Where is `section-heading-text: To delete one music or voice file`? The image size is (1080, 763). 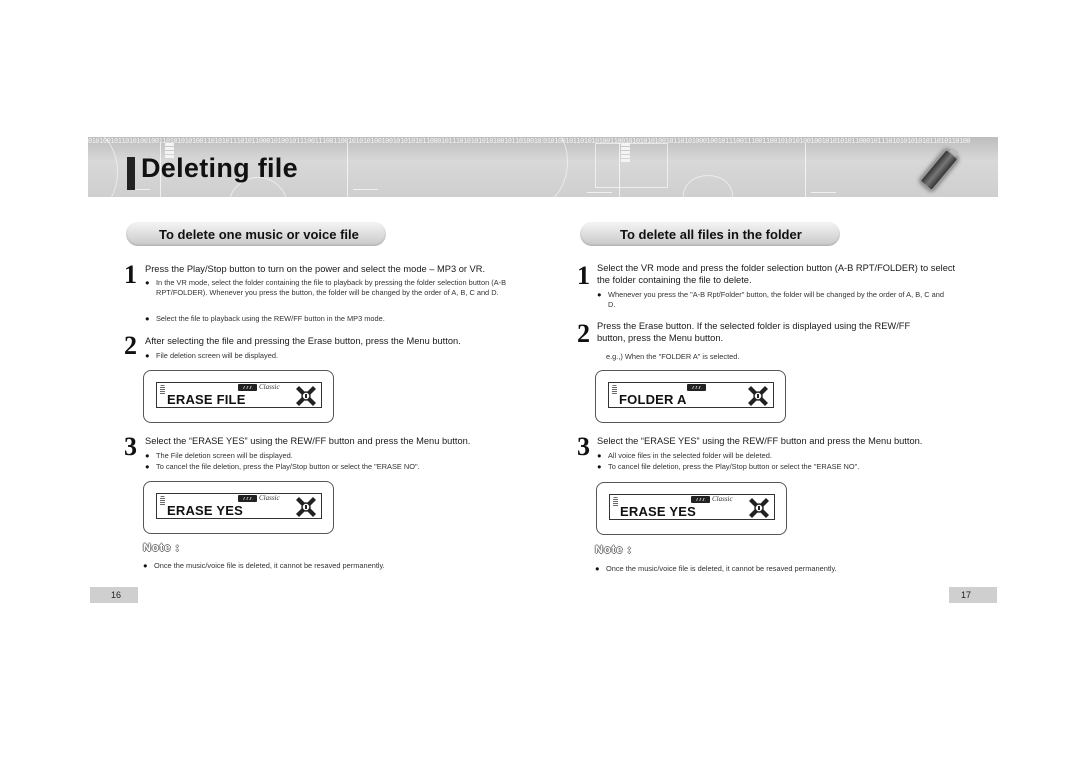 section-heading-text: To delete one music or voice file is located at coordinates (259, 234).